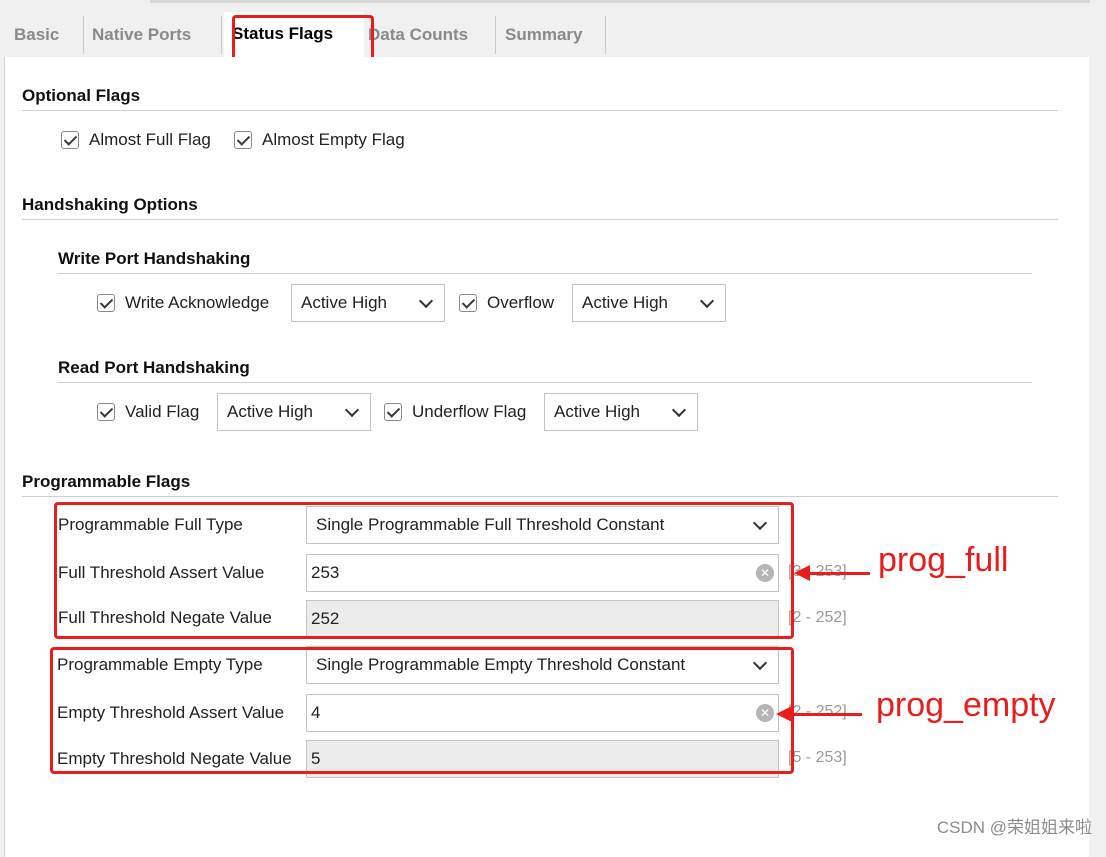 This screenshot has height=857, width=1106. I want to click on tab-data-counts: Data Counts, so click(428, 35).